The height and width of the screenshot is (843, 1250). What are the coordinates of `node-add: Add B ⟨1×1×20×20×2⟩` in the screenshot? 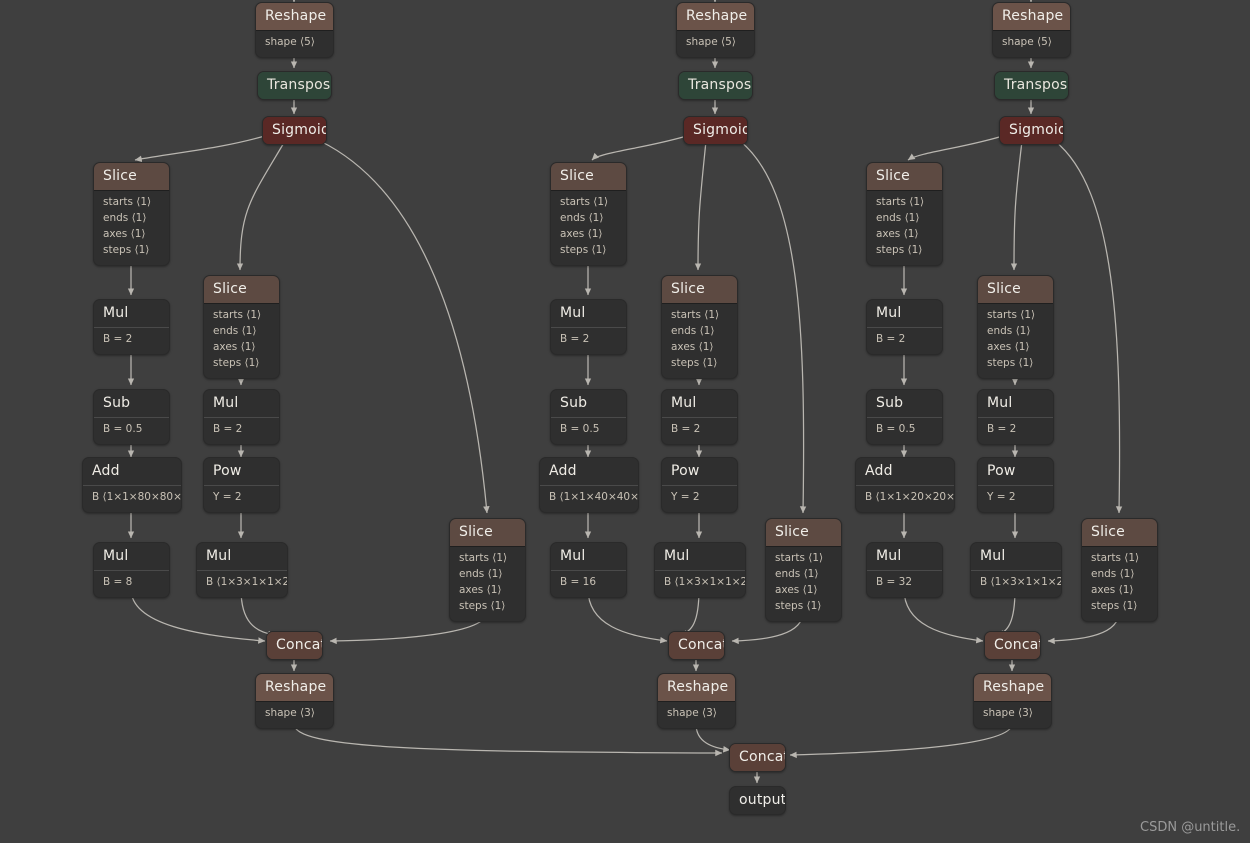 It's located at (905, 485).